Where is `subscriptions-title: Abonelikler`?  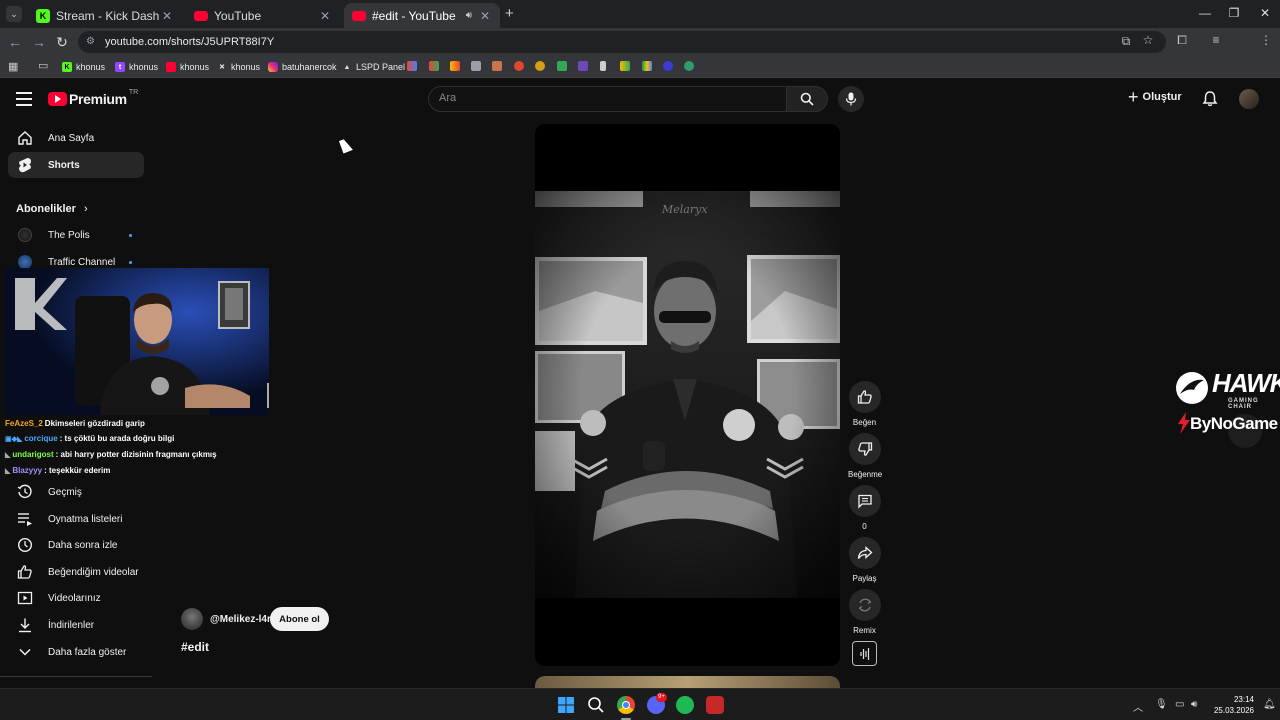
subscriptions-title: Abonelikler is located at coordinates (46, 209).